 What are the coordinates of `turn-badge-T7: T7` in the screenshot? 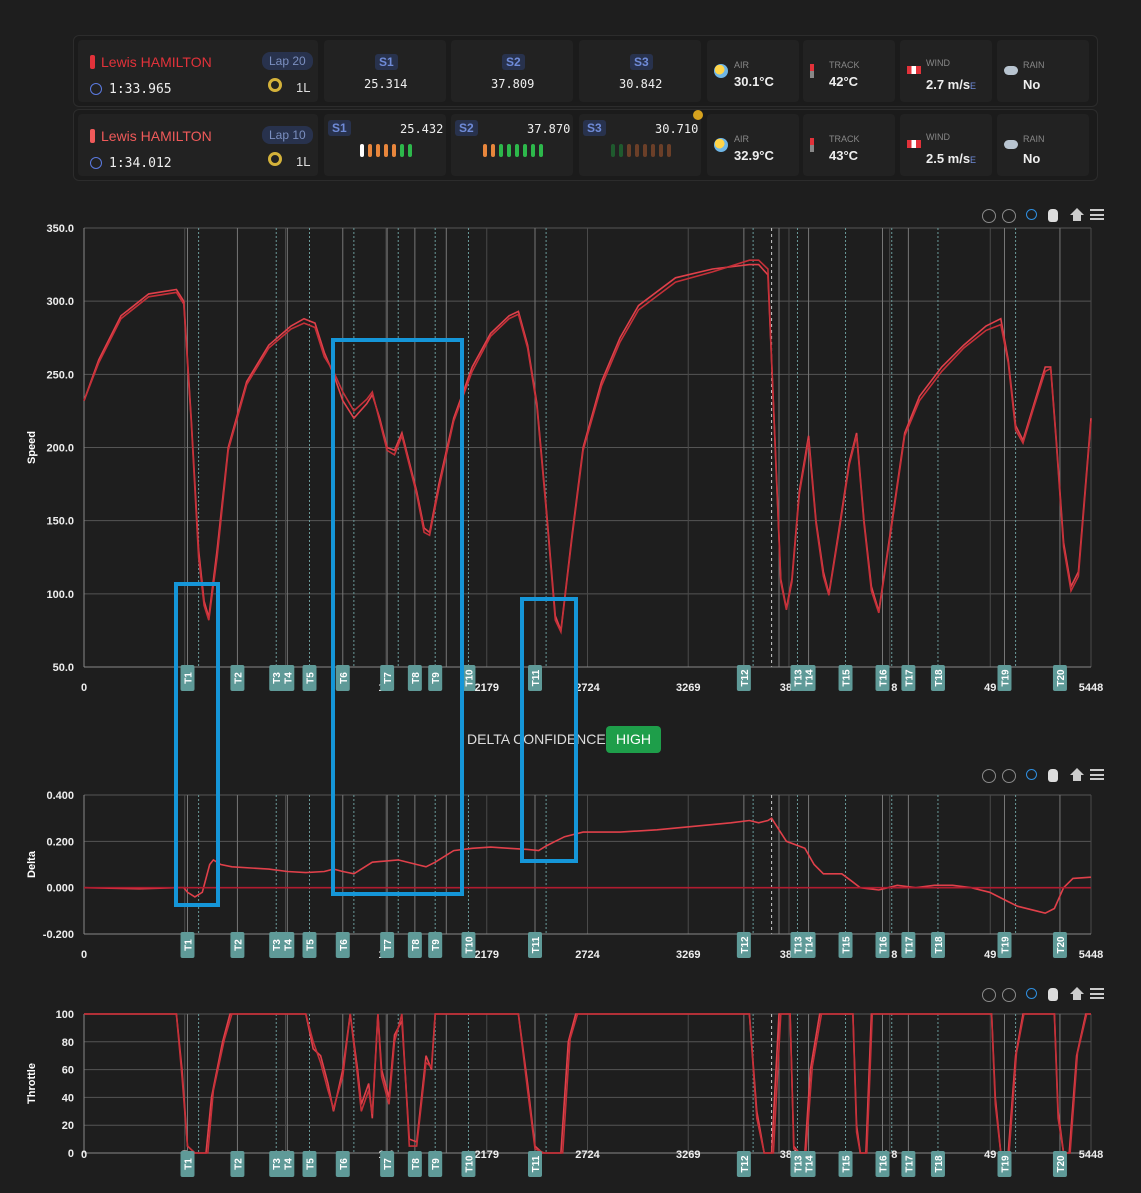 It's located at (387, 945).